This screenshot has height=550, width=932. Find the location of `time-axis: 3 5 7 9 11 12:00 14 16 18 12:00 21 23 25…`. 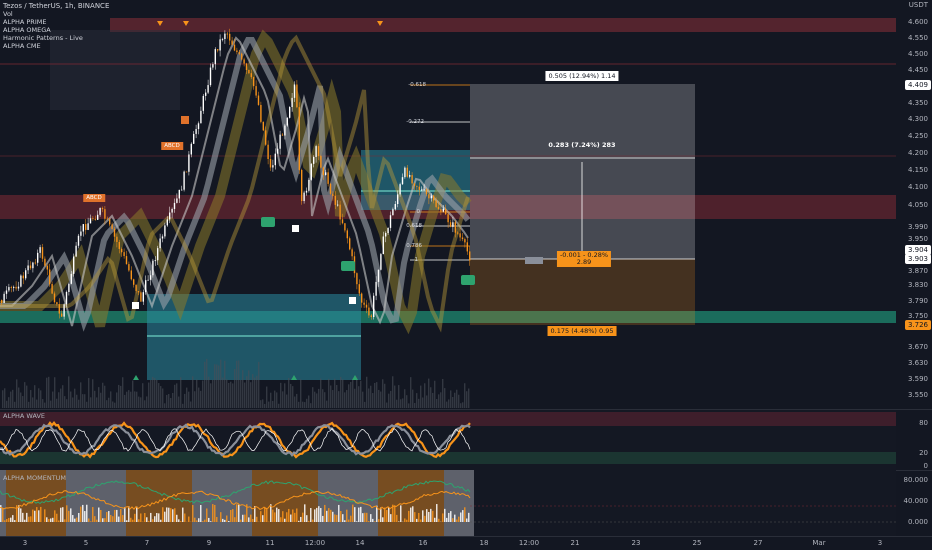

time-axis: 3 5 7 9 11 12:00 14 16 18 12:00 21 23 25… is located at coordinates (466, 543).